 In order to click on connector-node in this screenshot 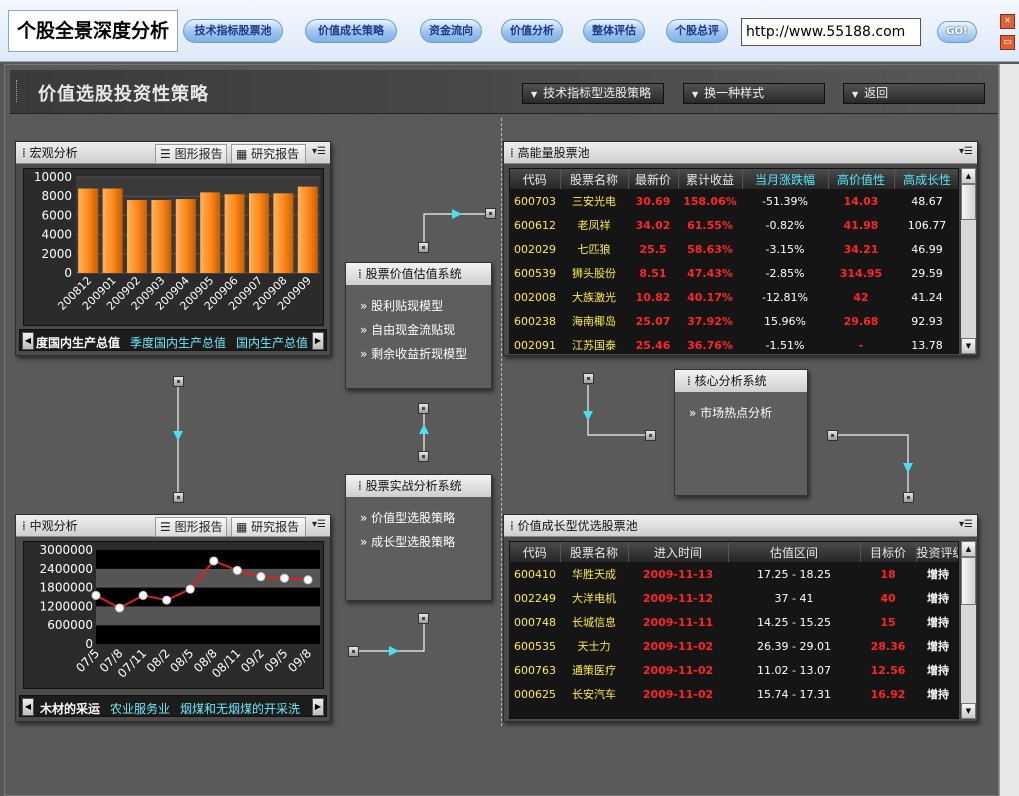, I will do `click(588, 378)`.